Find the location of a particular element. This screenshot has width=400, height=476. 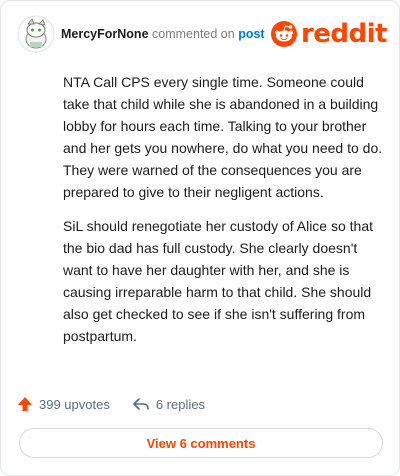

post-link: post is located at coordinates (251, 34).